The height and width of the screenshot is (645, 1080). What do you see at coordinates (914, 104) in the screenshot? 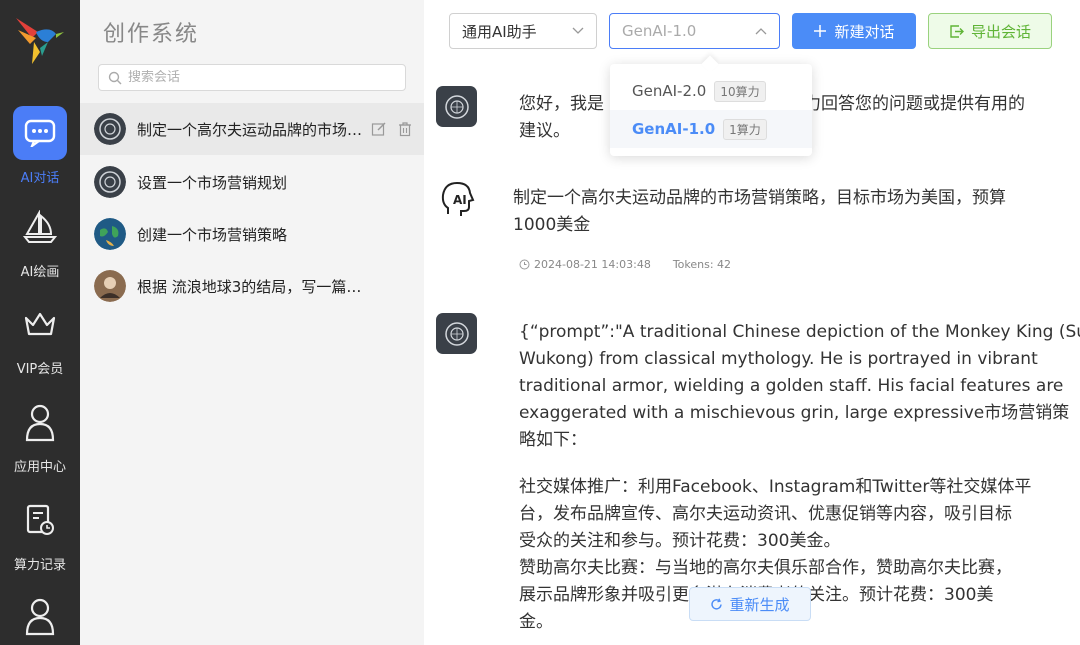
I see `greeting-text-end: 力回答您的问题或提供有用的` at bounding box center [914, 104].